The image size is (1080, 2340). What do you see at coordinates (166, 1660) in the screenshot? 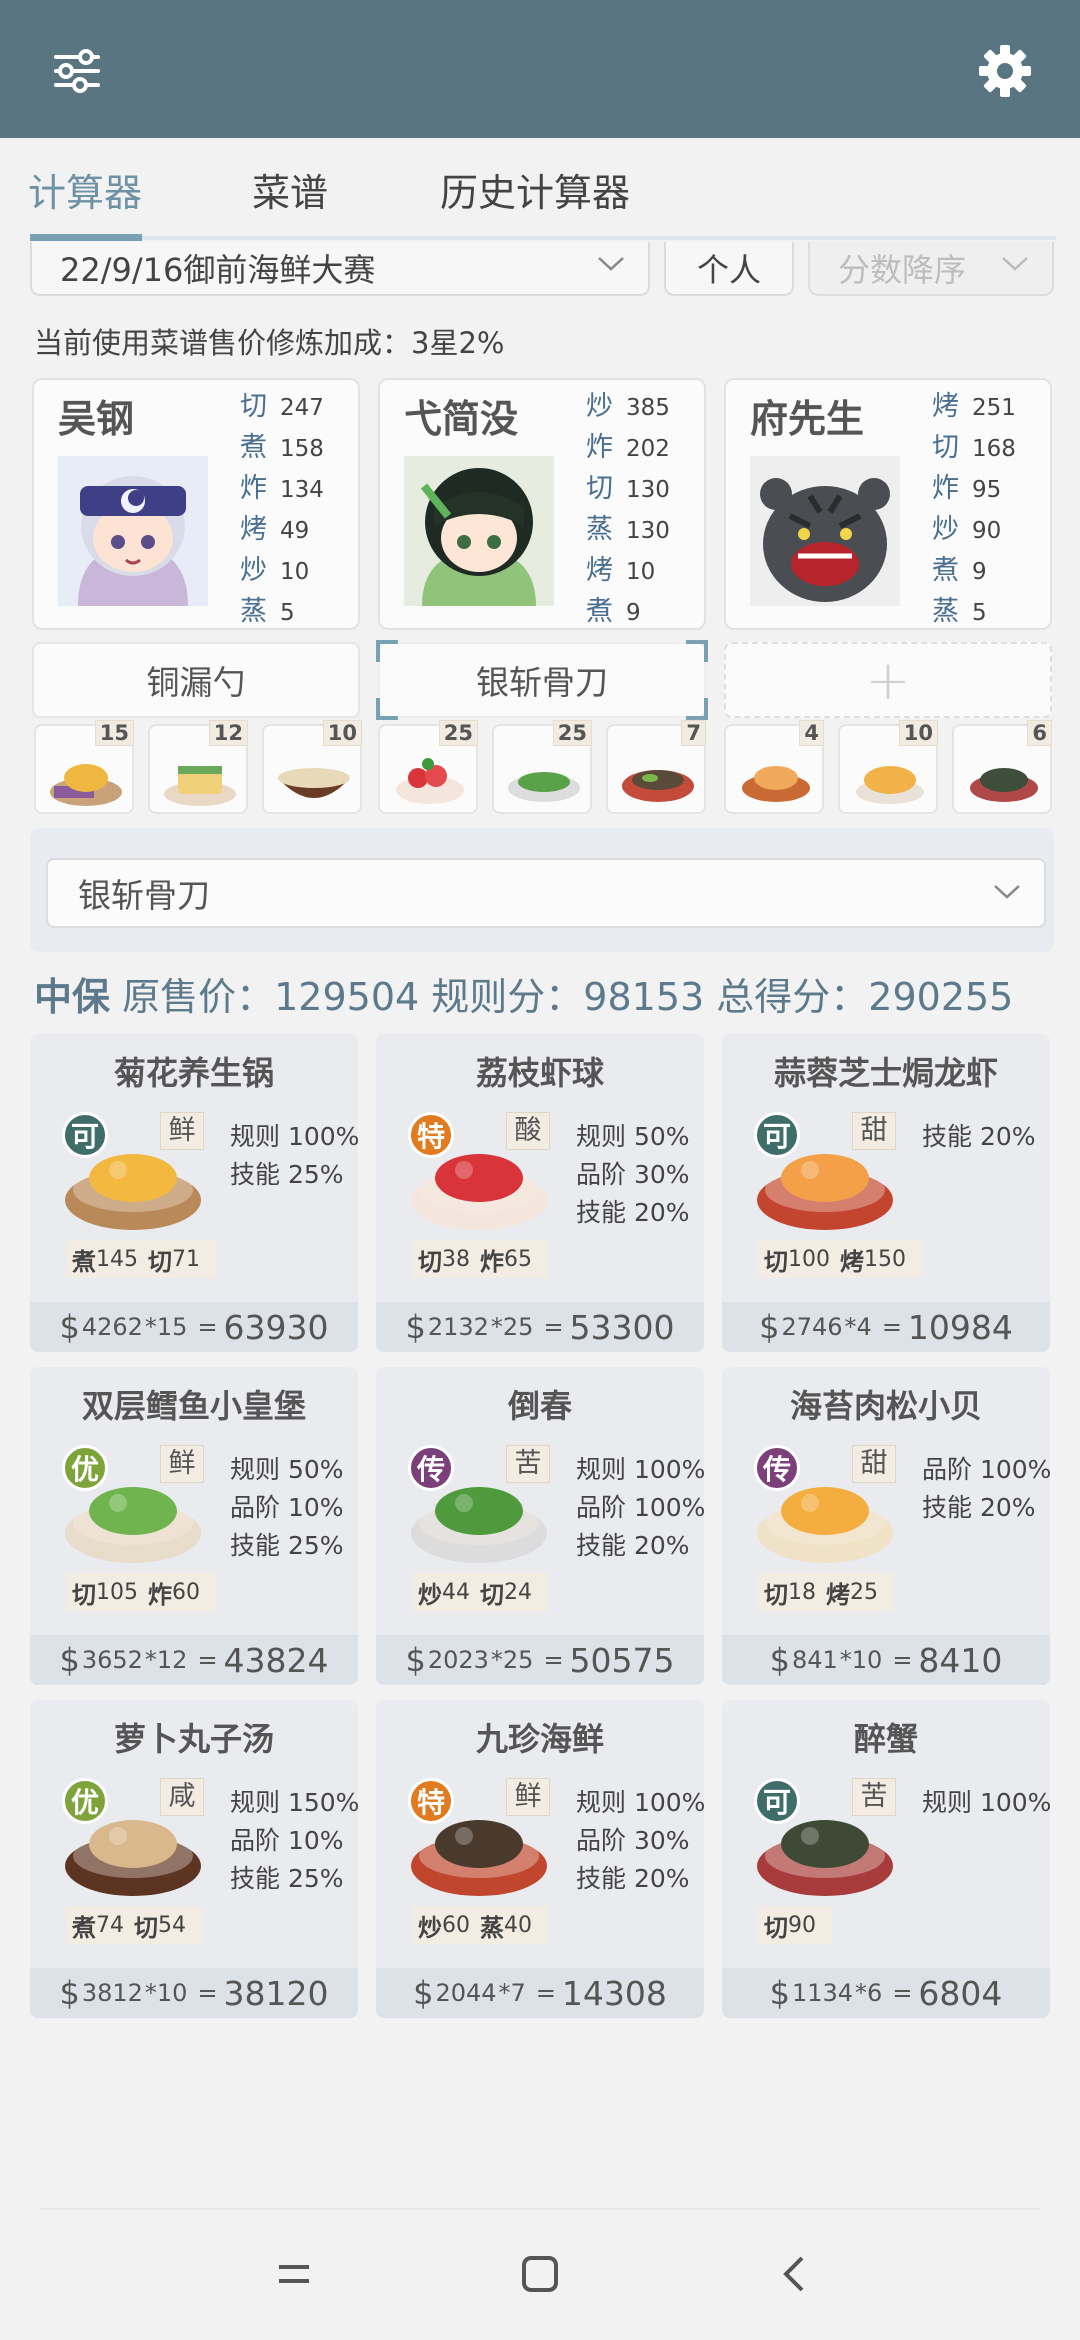
I see `quantity: *12` at bounding box center [166, 1660].